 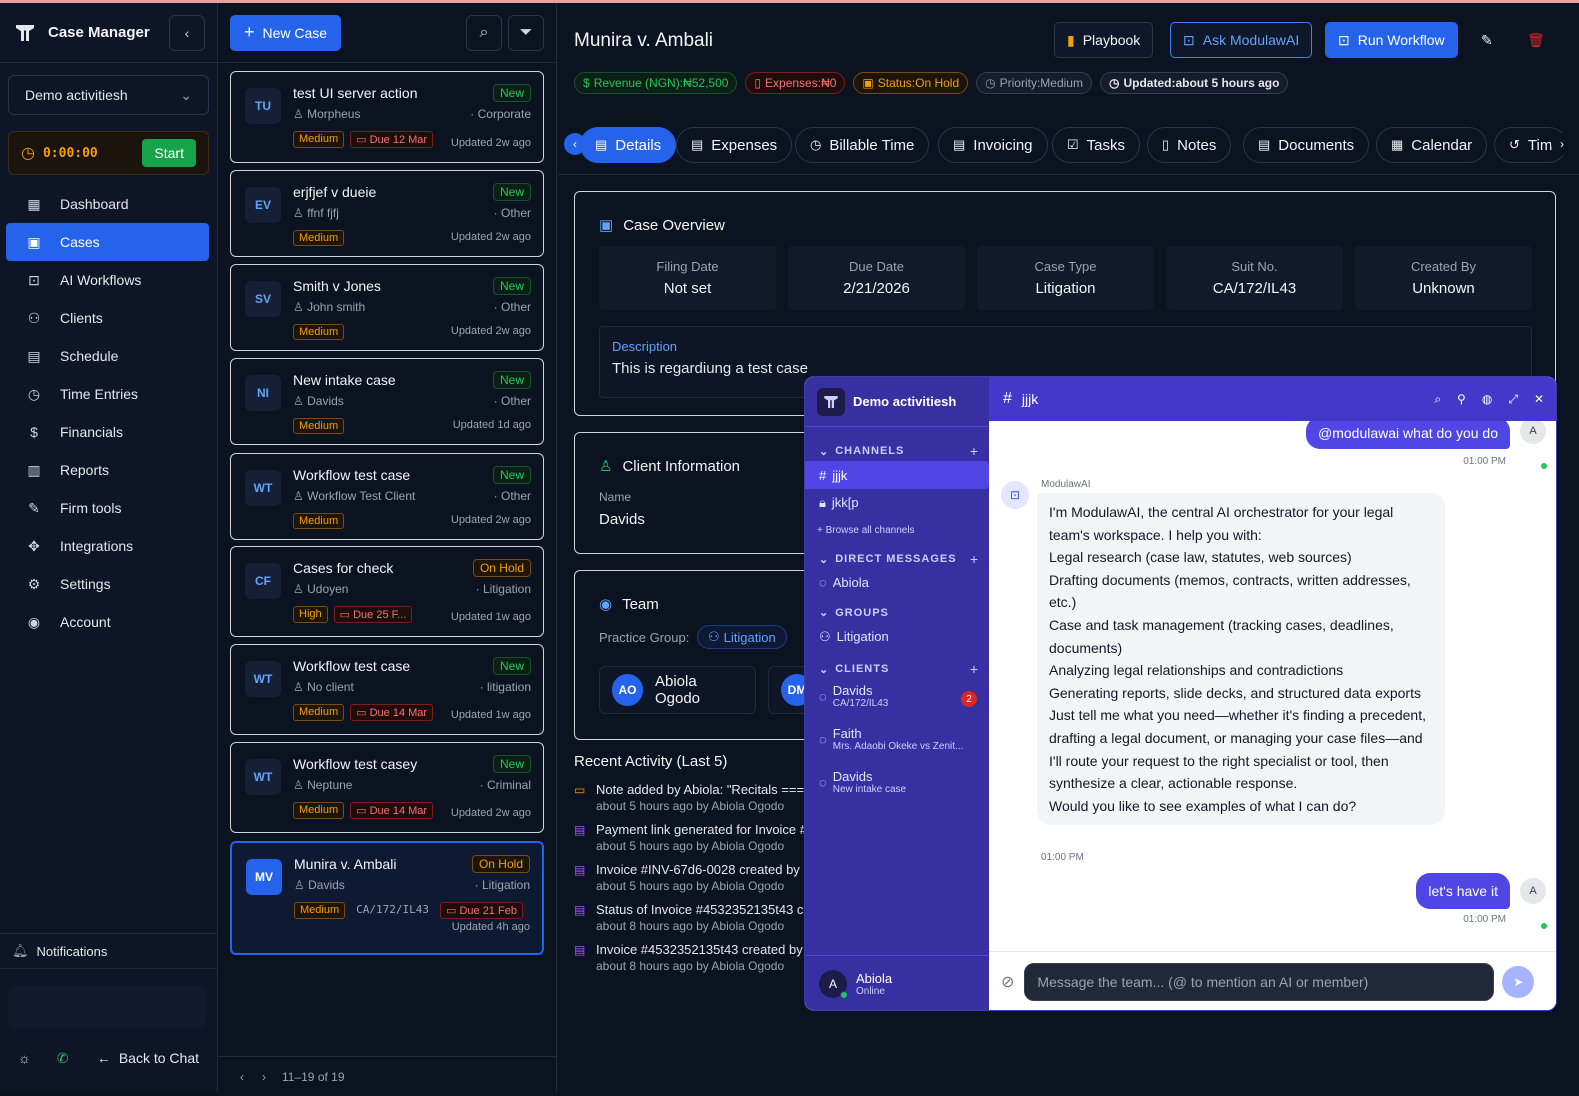 I want to click on due-tag: ▭ Due 12 Mar, so click(x=392, y=139).